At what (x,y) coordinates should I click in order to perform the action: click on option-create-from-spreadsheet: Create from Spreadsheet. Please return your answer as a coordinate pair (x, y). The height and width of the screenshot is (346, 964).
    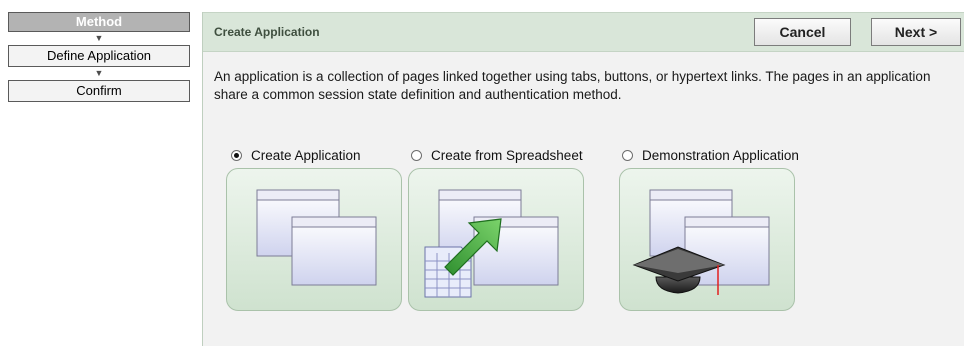
    Looking at the image, I should click on (497, 155).